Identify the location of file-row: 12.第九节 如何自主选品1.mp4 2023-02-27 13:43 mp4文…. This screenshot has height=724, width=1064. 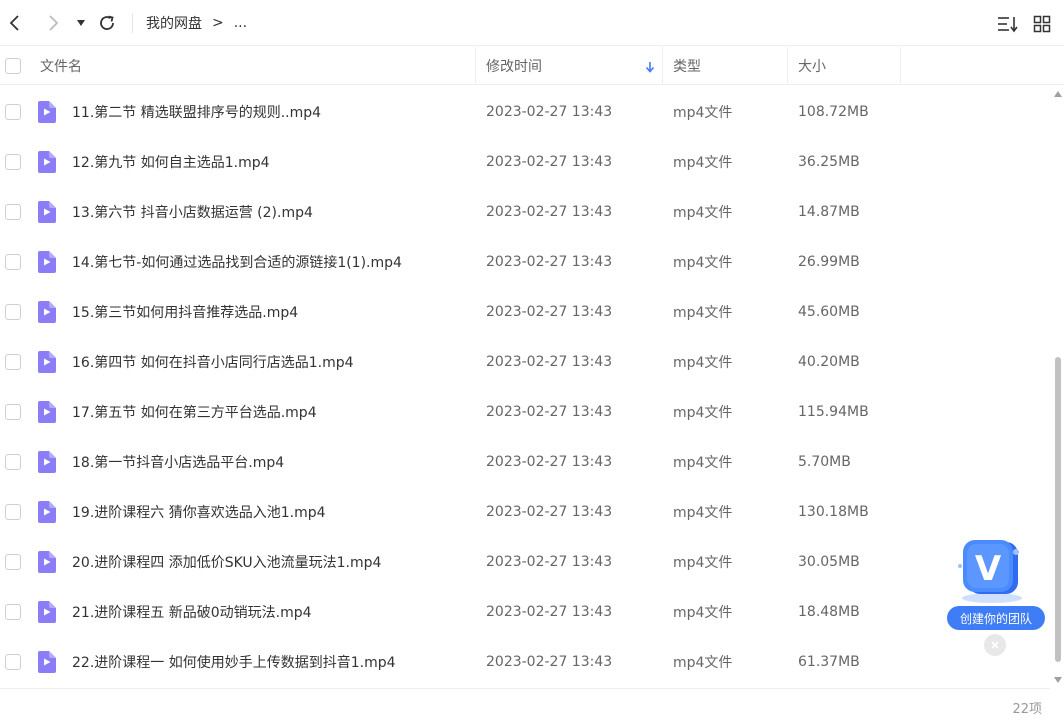
(525, 162).